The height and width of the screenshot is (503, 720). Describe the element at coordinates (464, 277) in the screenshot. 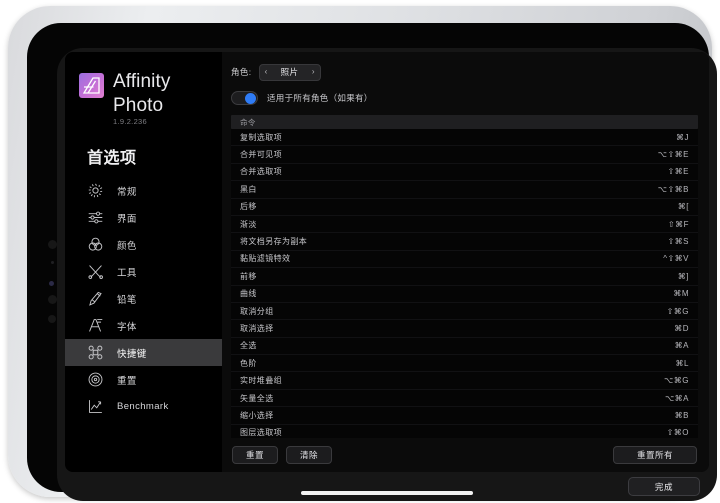

I see `command-row: 前移 ⌘]` at that location.